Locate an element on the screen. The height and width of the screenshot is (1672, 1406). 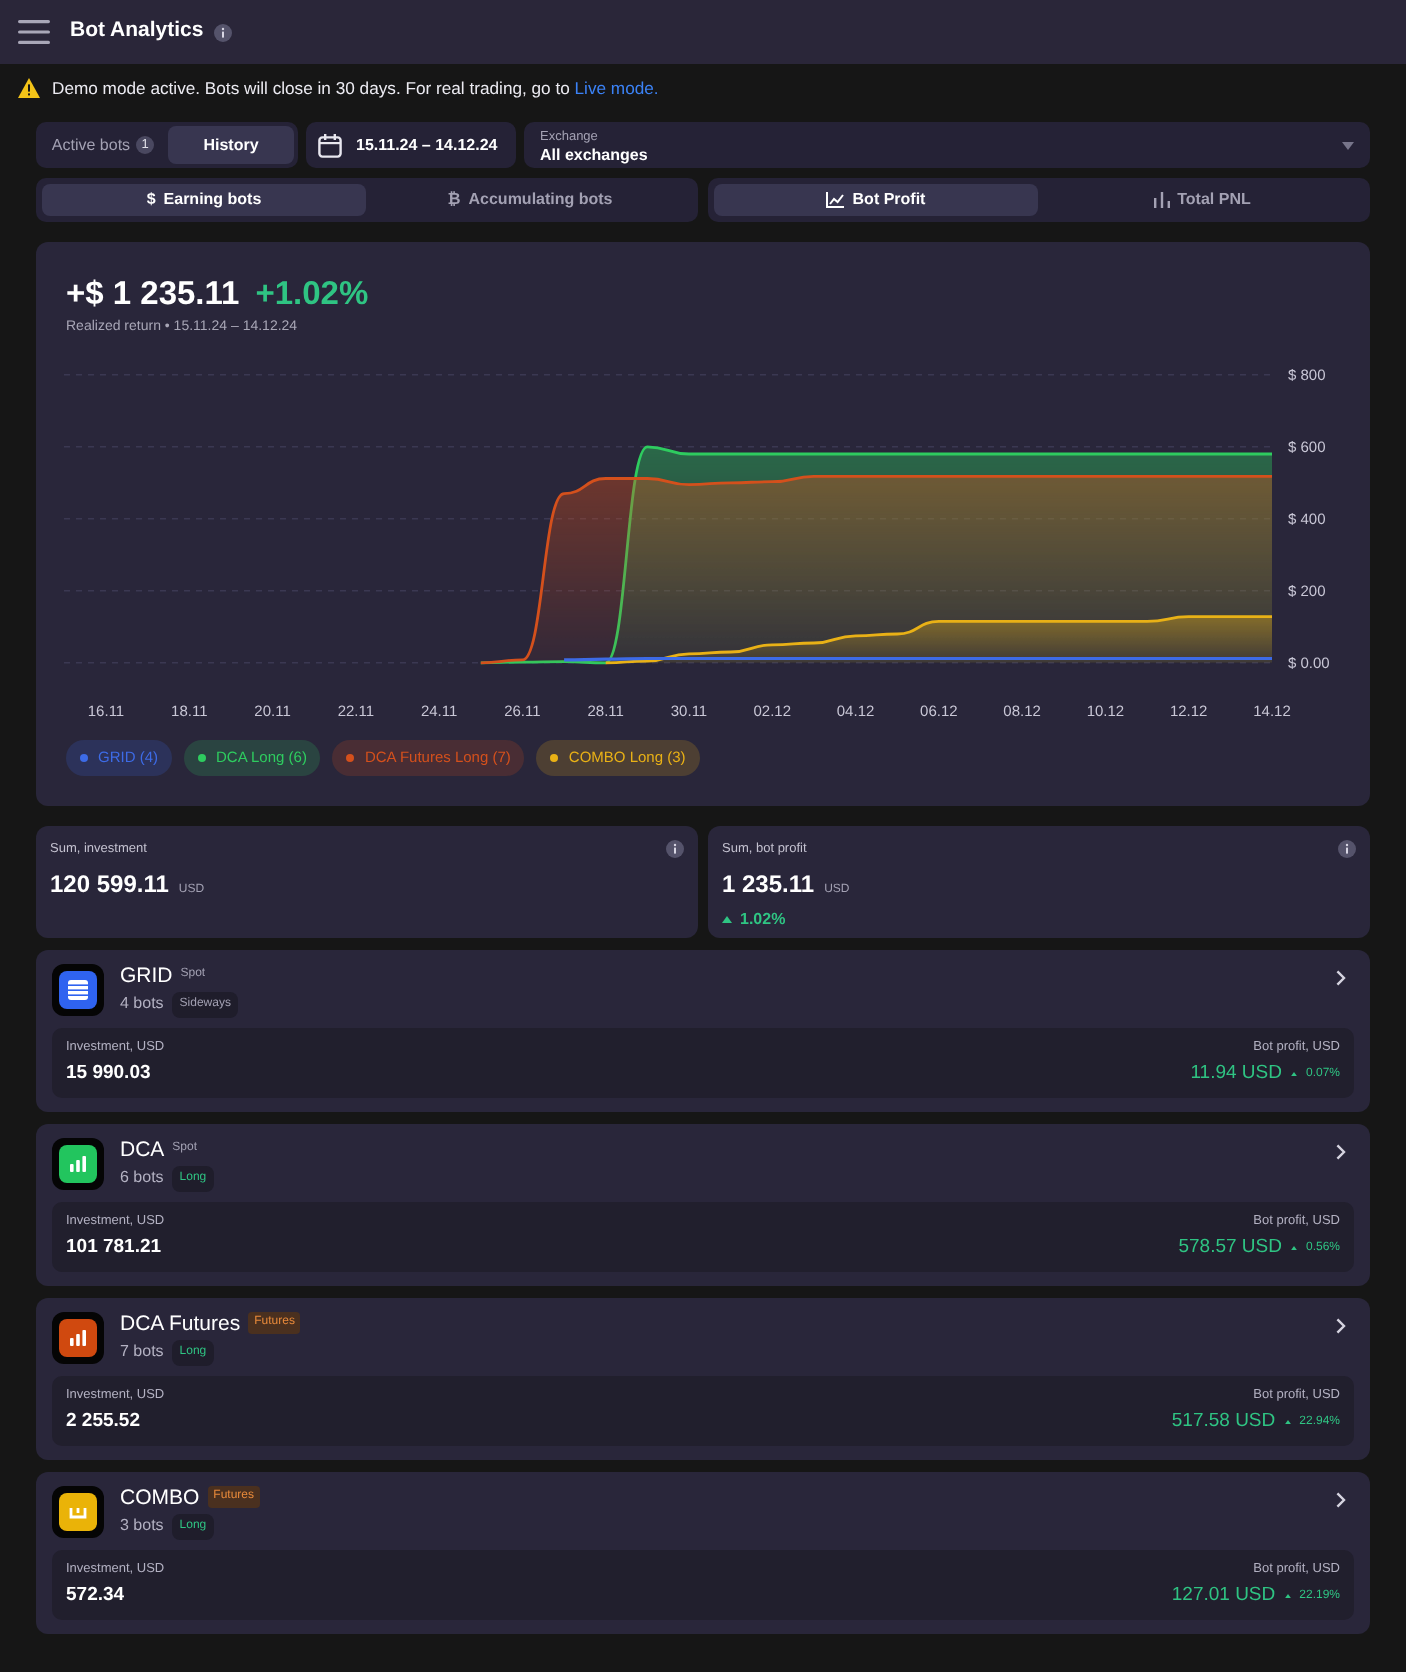
bot-name: GRID is located at coordinates (146, 975).